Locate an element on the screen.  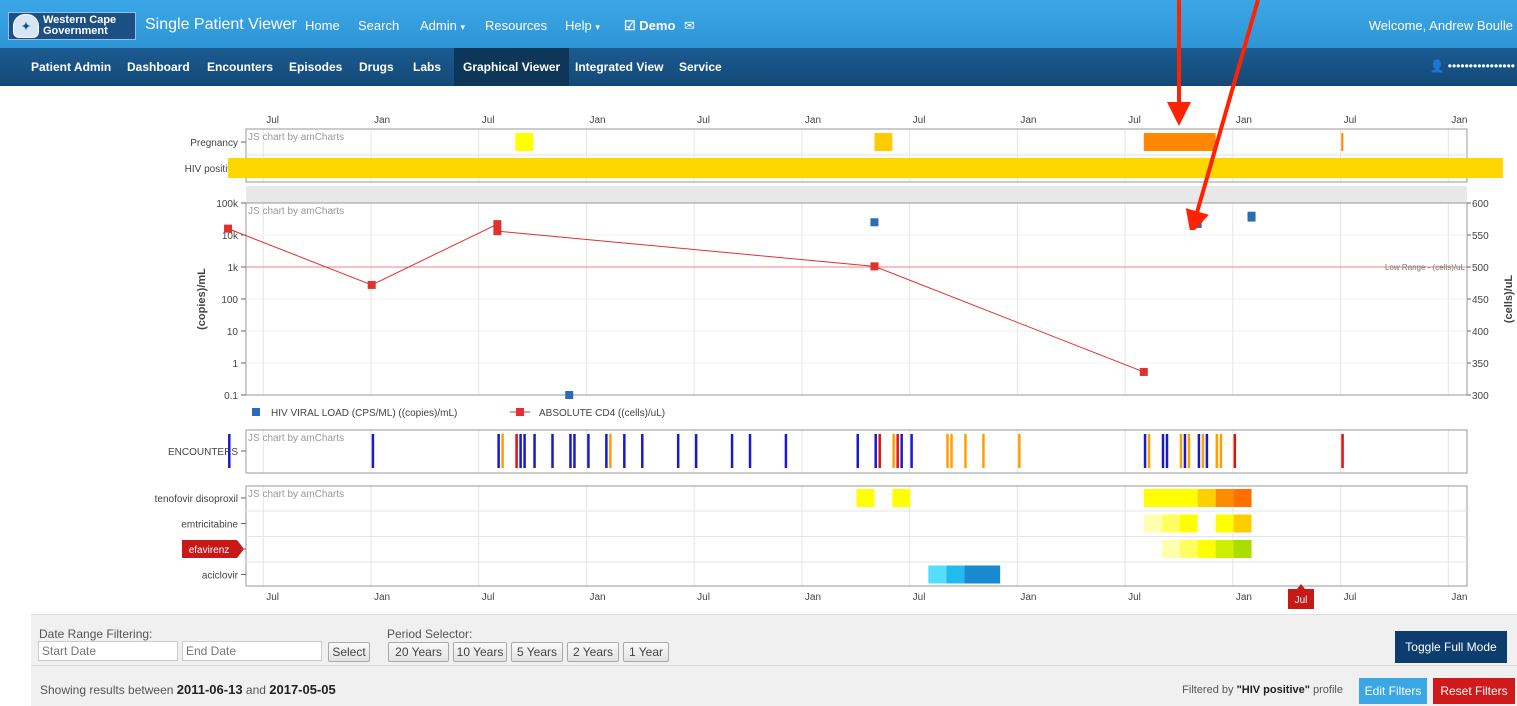
result-start-date: 2011-06-13 is located at coordinates (209, 689).